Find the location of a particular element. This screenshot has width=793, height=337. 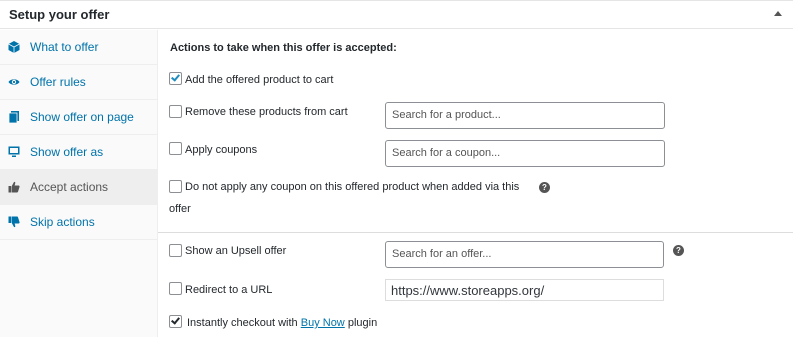

add-product-checkbox is located at coordinates (175, 78).